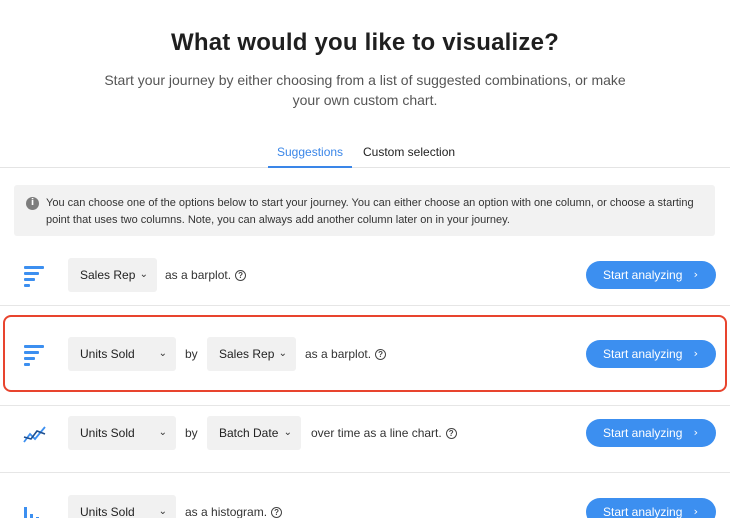 Image resolution: width=730 pixels, height=518 pixels. What do you see at coordinates (376, 433) in the screenshot?
I see `suffix-text: over time as a line chart.` at bounding box center [376, 433].